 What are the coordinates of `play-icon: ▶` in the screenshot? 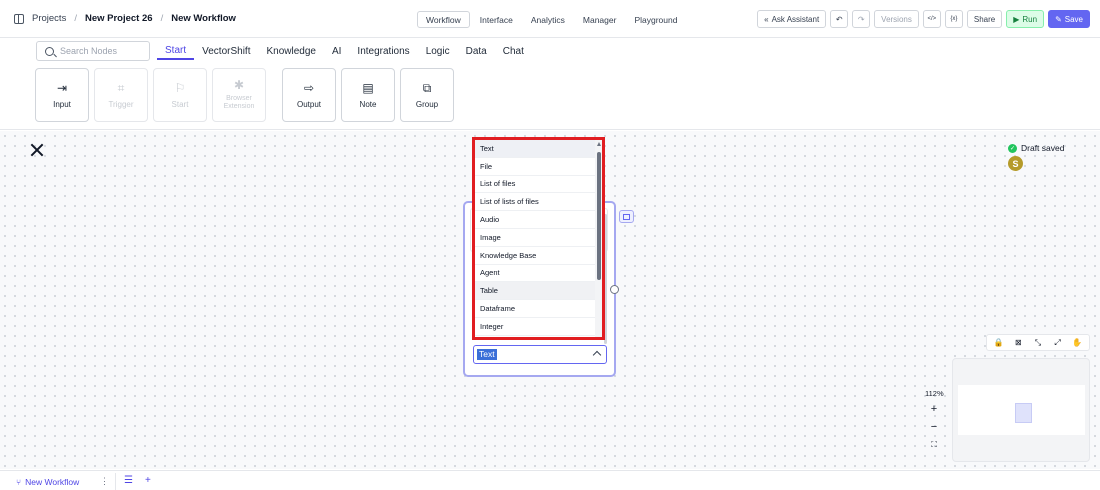 It's located at (1016, 19).